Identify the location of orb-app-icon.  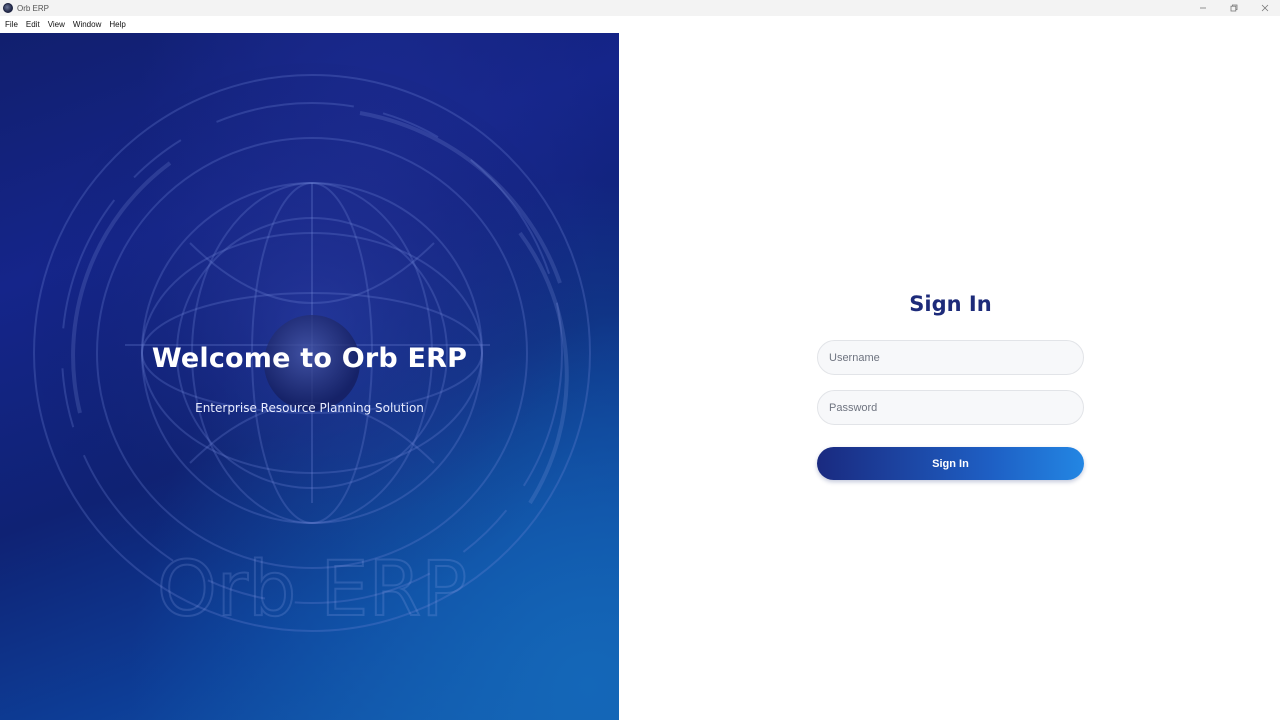
(8, 8).